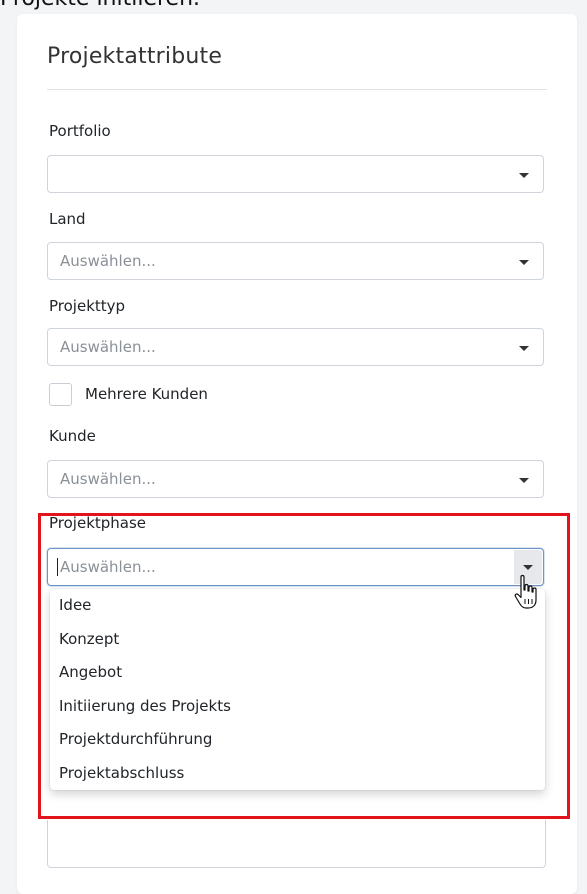  I want to click on portfolio-select, so click(295, 174).